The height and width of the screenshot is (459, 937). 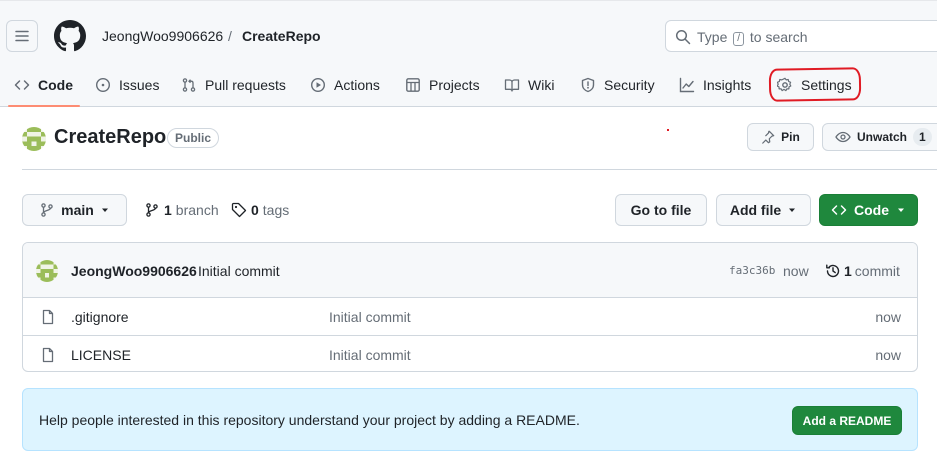 I want to click on branch-count: 1, so click(x=168, y=210).